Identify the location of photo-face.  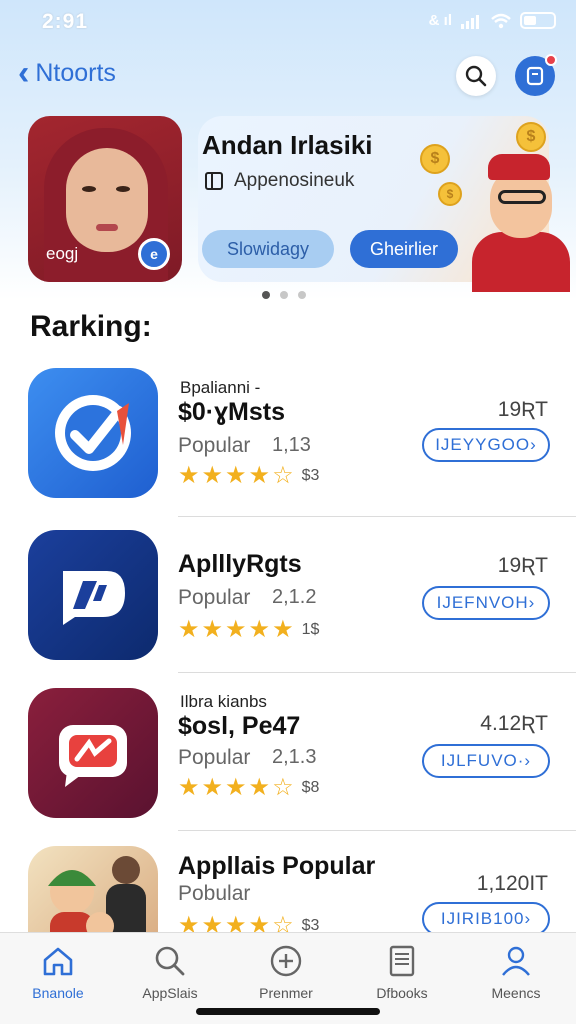
(107, 200).